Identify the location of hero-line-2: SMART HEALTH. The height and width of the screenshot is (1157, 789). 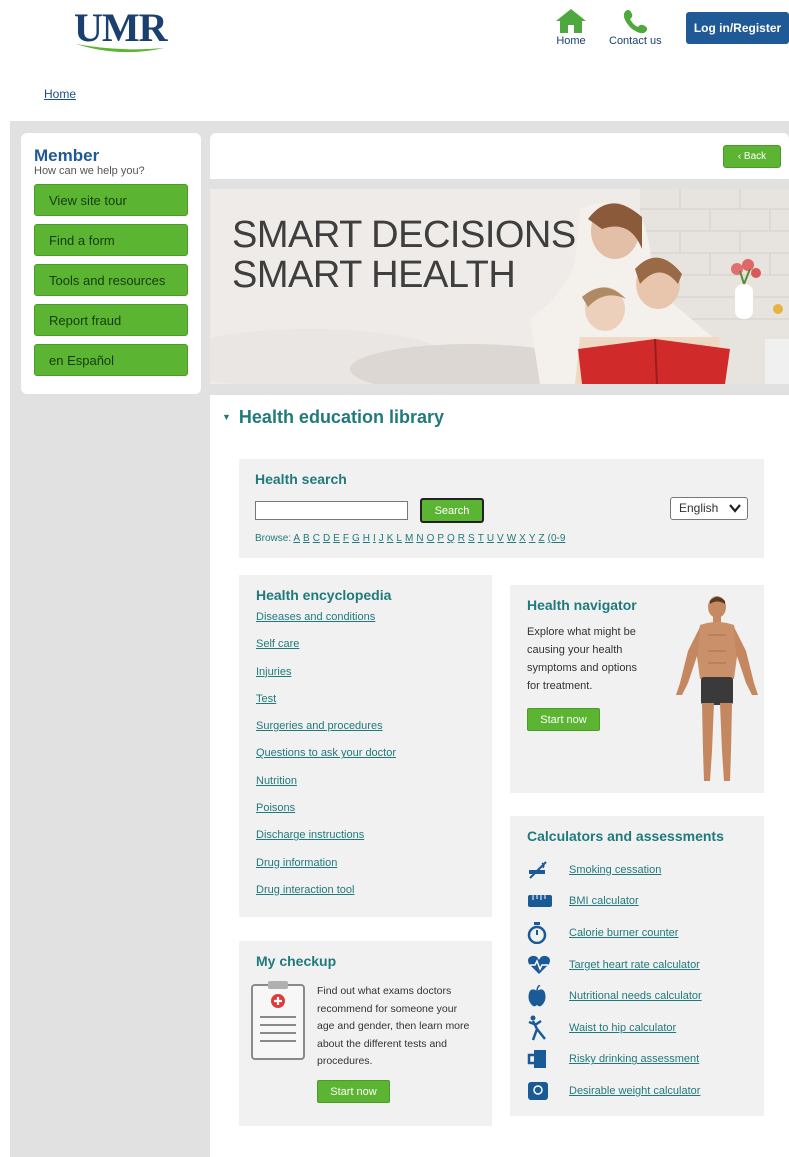
(374, 275).